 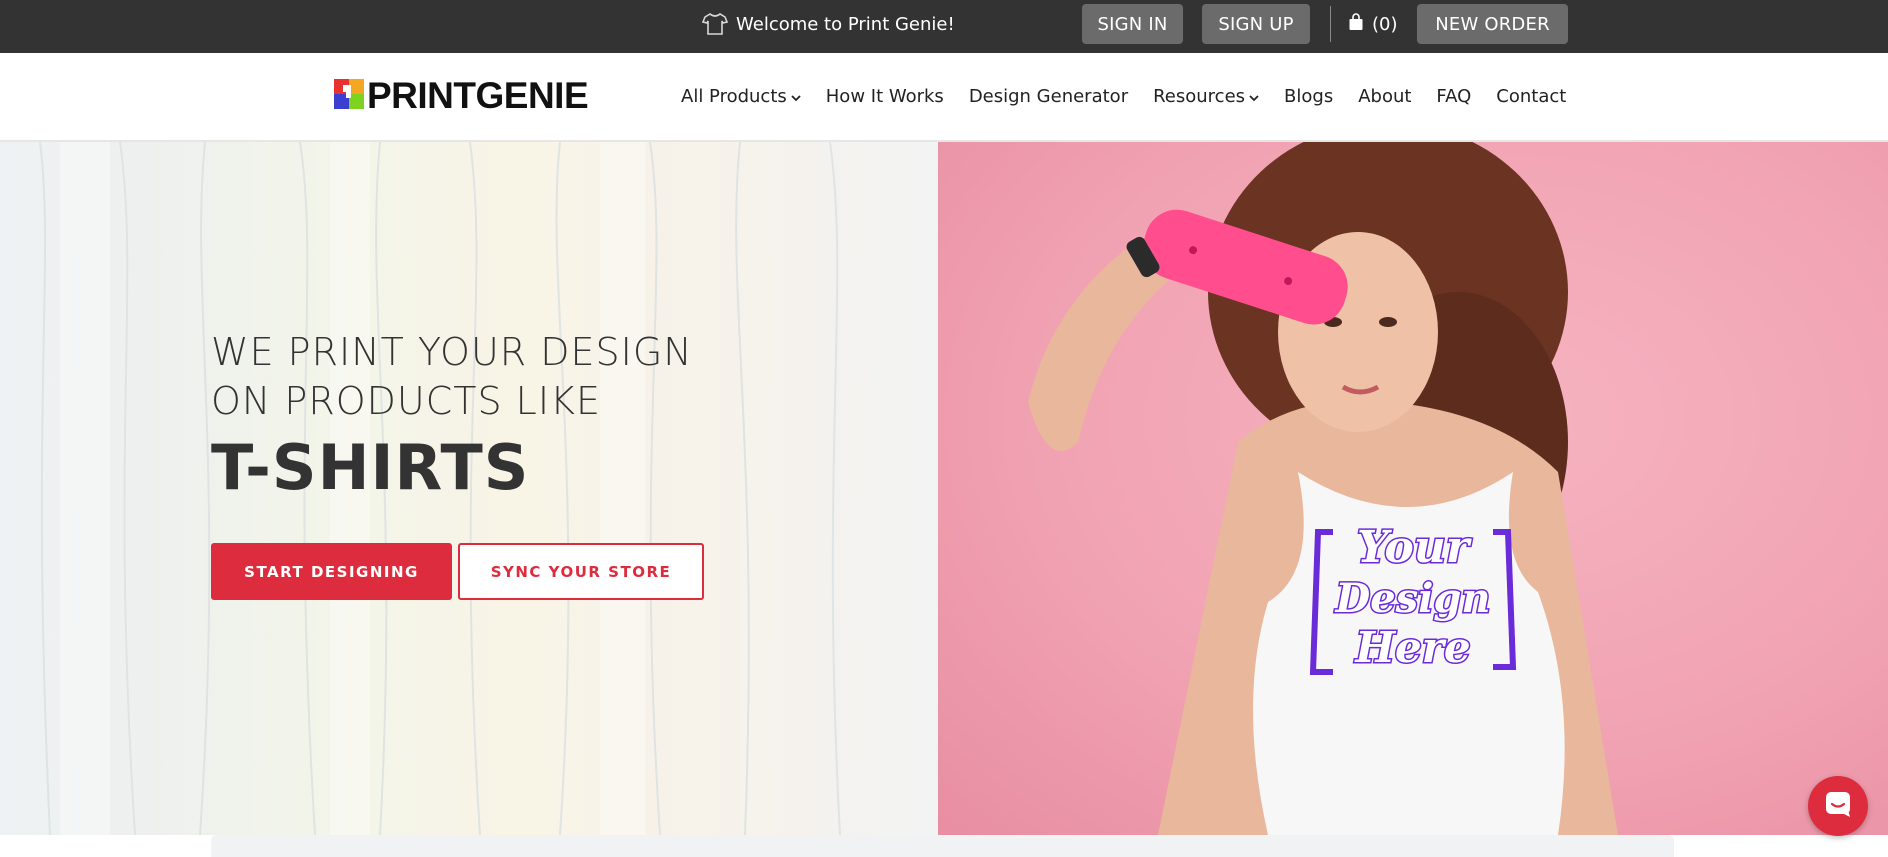 What do you see at coordinates (370, 467) in the screenshot?
I see `hero-product-word: T-SHIRTS` at bounding box center [370, 467].